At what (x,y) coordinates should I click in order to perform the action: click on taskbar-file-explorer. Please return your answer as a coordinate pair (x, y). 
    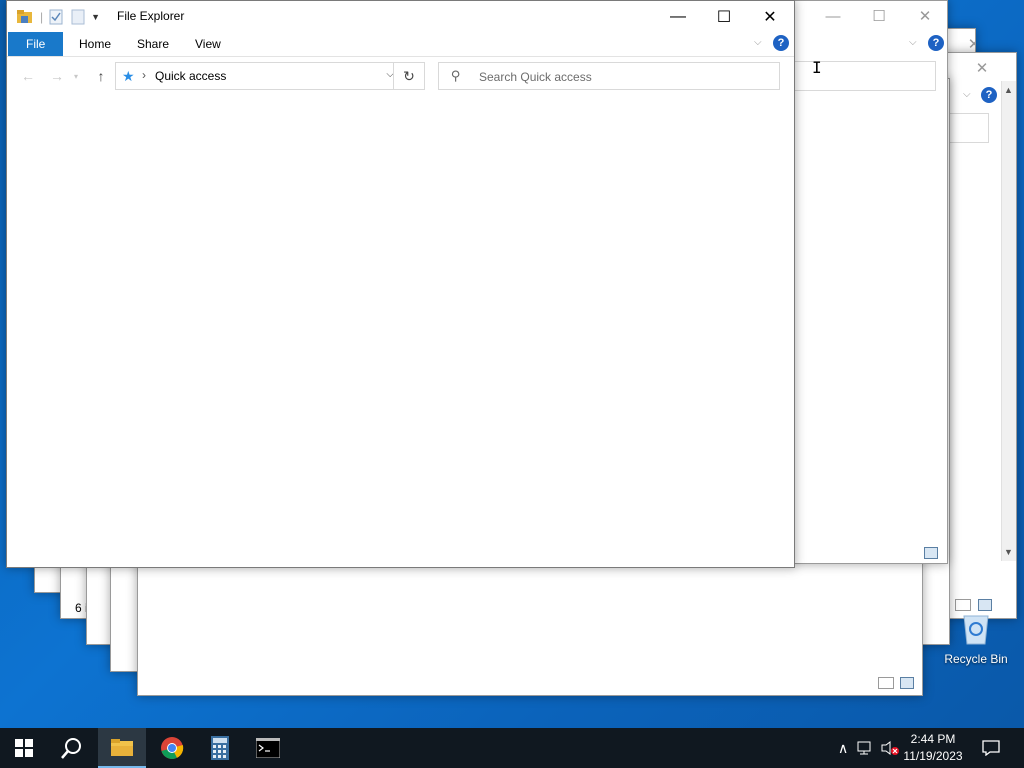
    Looking at the image, I should click on (122, 748).